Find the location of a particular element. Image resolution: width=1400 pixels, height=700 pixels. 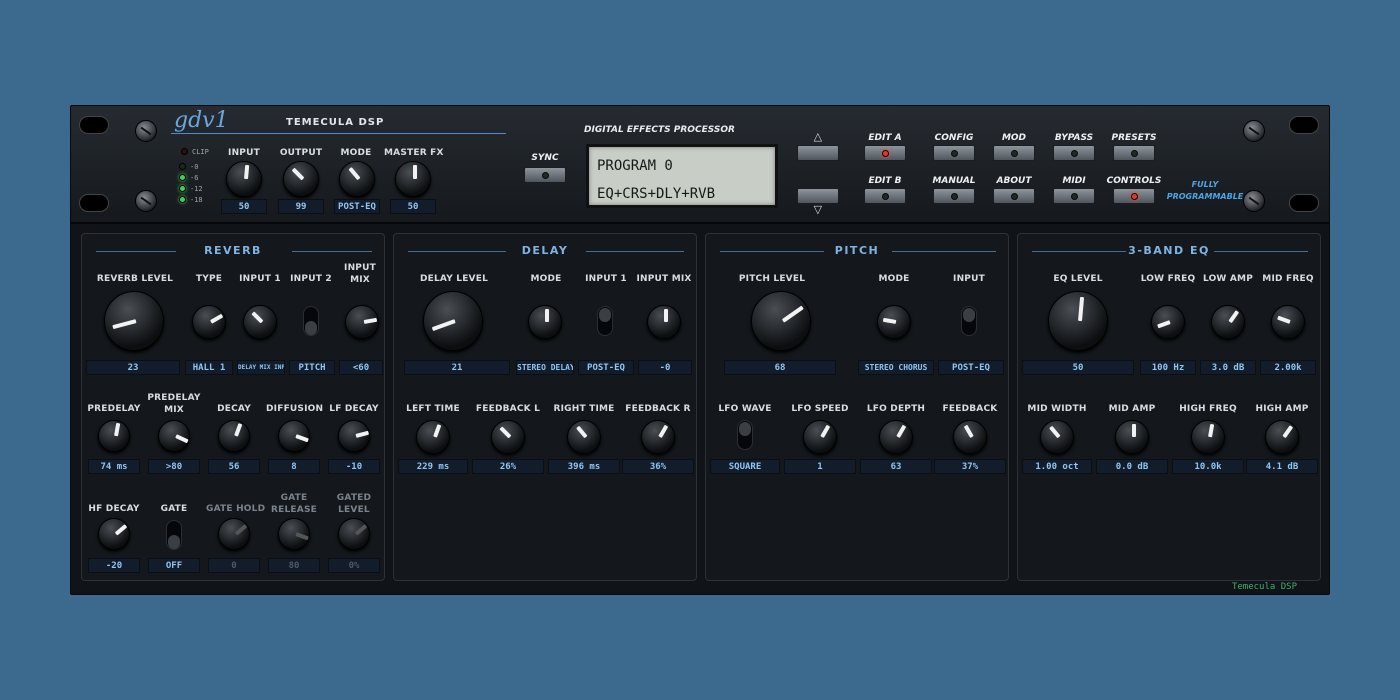

rack-screw-icon is located at coordinates (146, 201).